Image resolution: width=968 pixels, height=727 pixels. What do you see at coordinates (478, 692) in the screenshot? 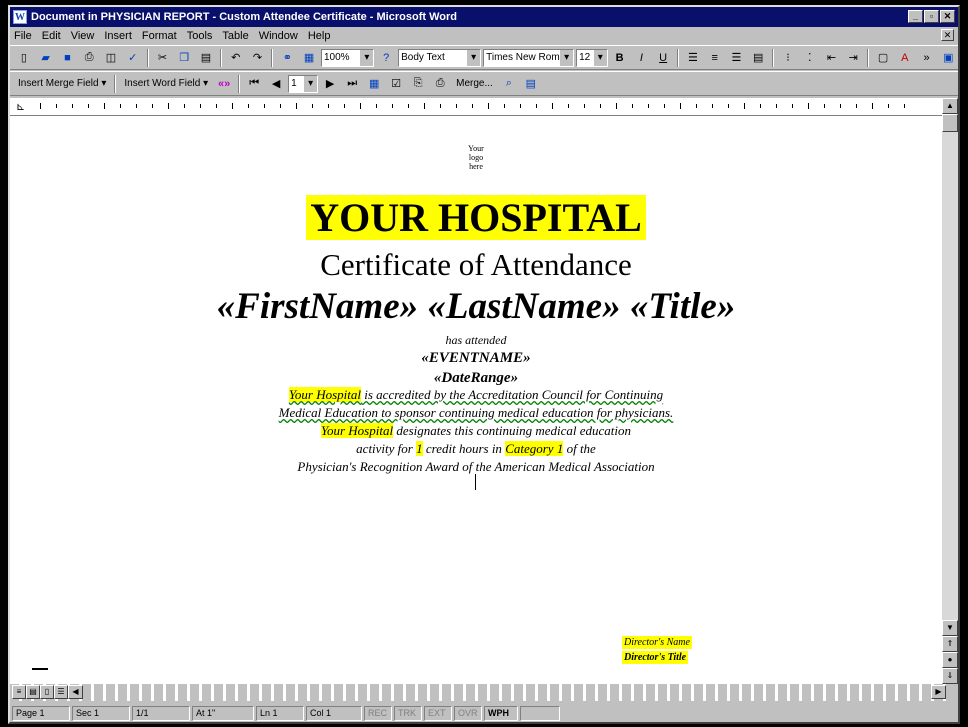
I see `horizontal-scrollbar: ≡ ▤ ▯ ☰ ◀ ▶` at bounding box center [478, 692].